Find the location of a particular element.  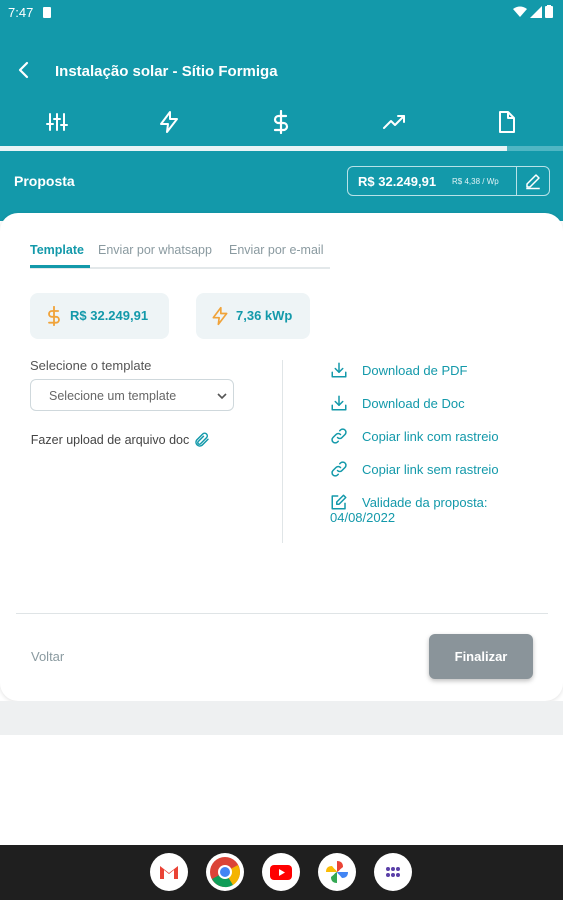

copy-link-no-tracking-label: Copiar link sem rastreio is located at coordinates (430, 469).